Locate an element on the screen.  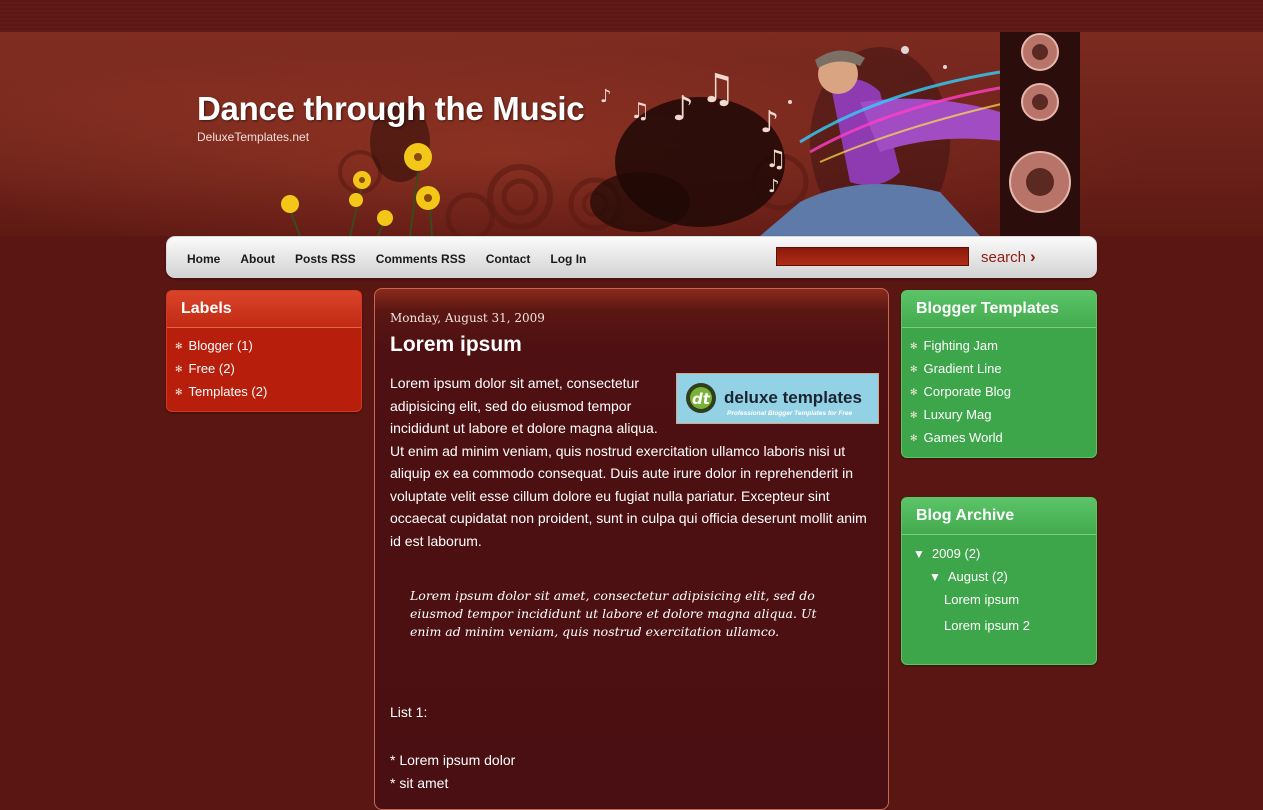
template-link-luxury-mag: Luxury Mag is located at coordinates (958, 415).